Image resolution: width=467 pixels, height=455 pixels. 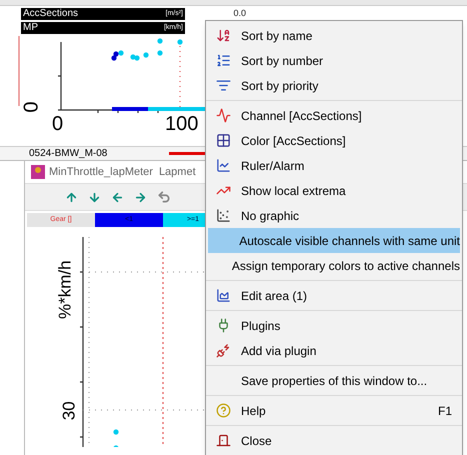 What do you see at coordinates (71, 197) in the screenshot?
I see `arrow-up-icon` at bounding box center [71, 197].